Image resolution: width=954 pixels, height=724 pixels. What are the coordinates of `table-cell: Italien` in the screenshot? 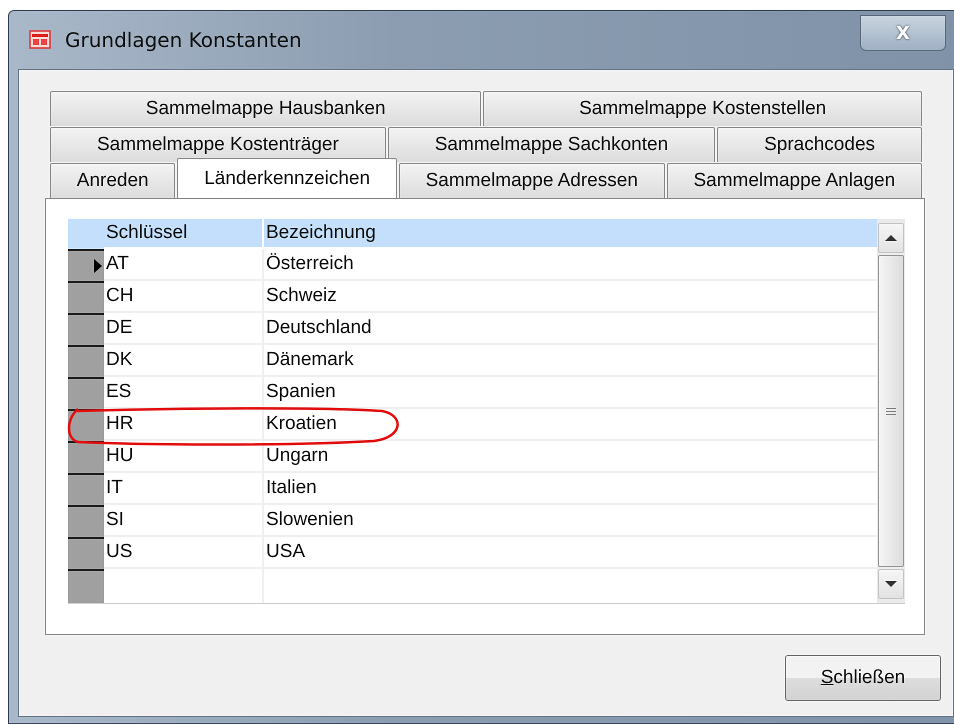 It's located at (570, 489).